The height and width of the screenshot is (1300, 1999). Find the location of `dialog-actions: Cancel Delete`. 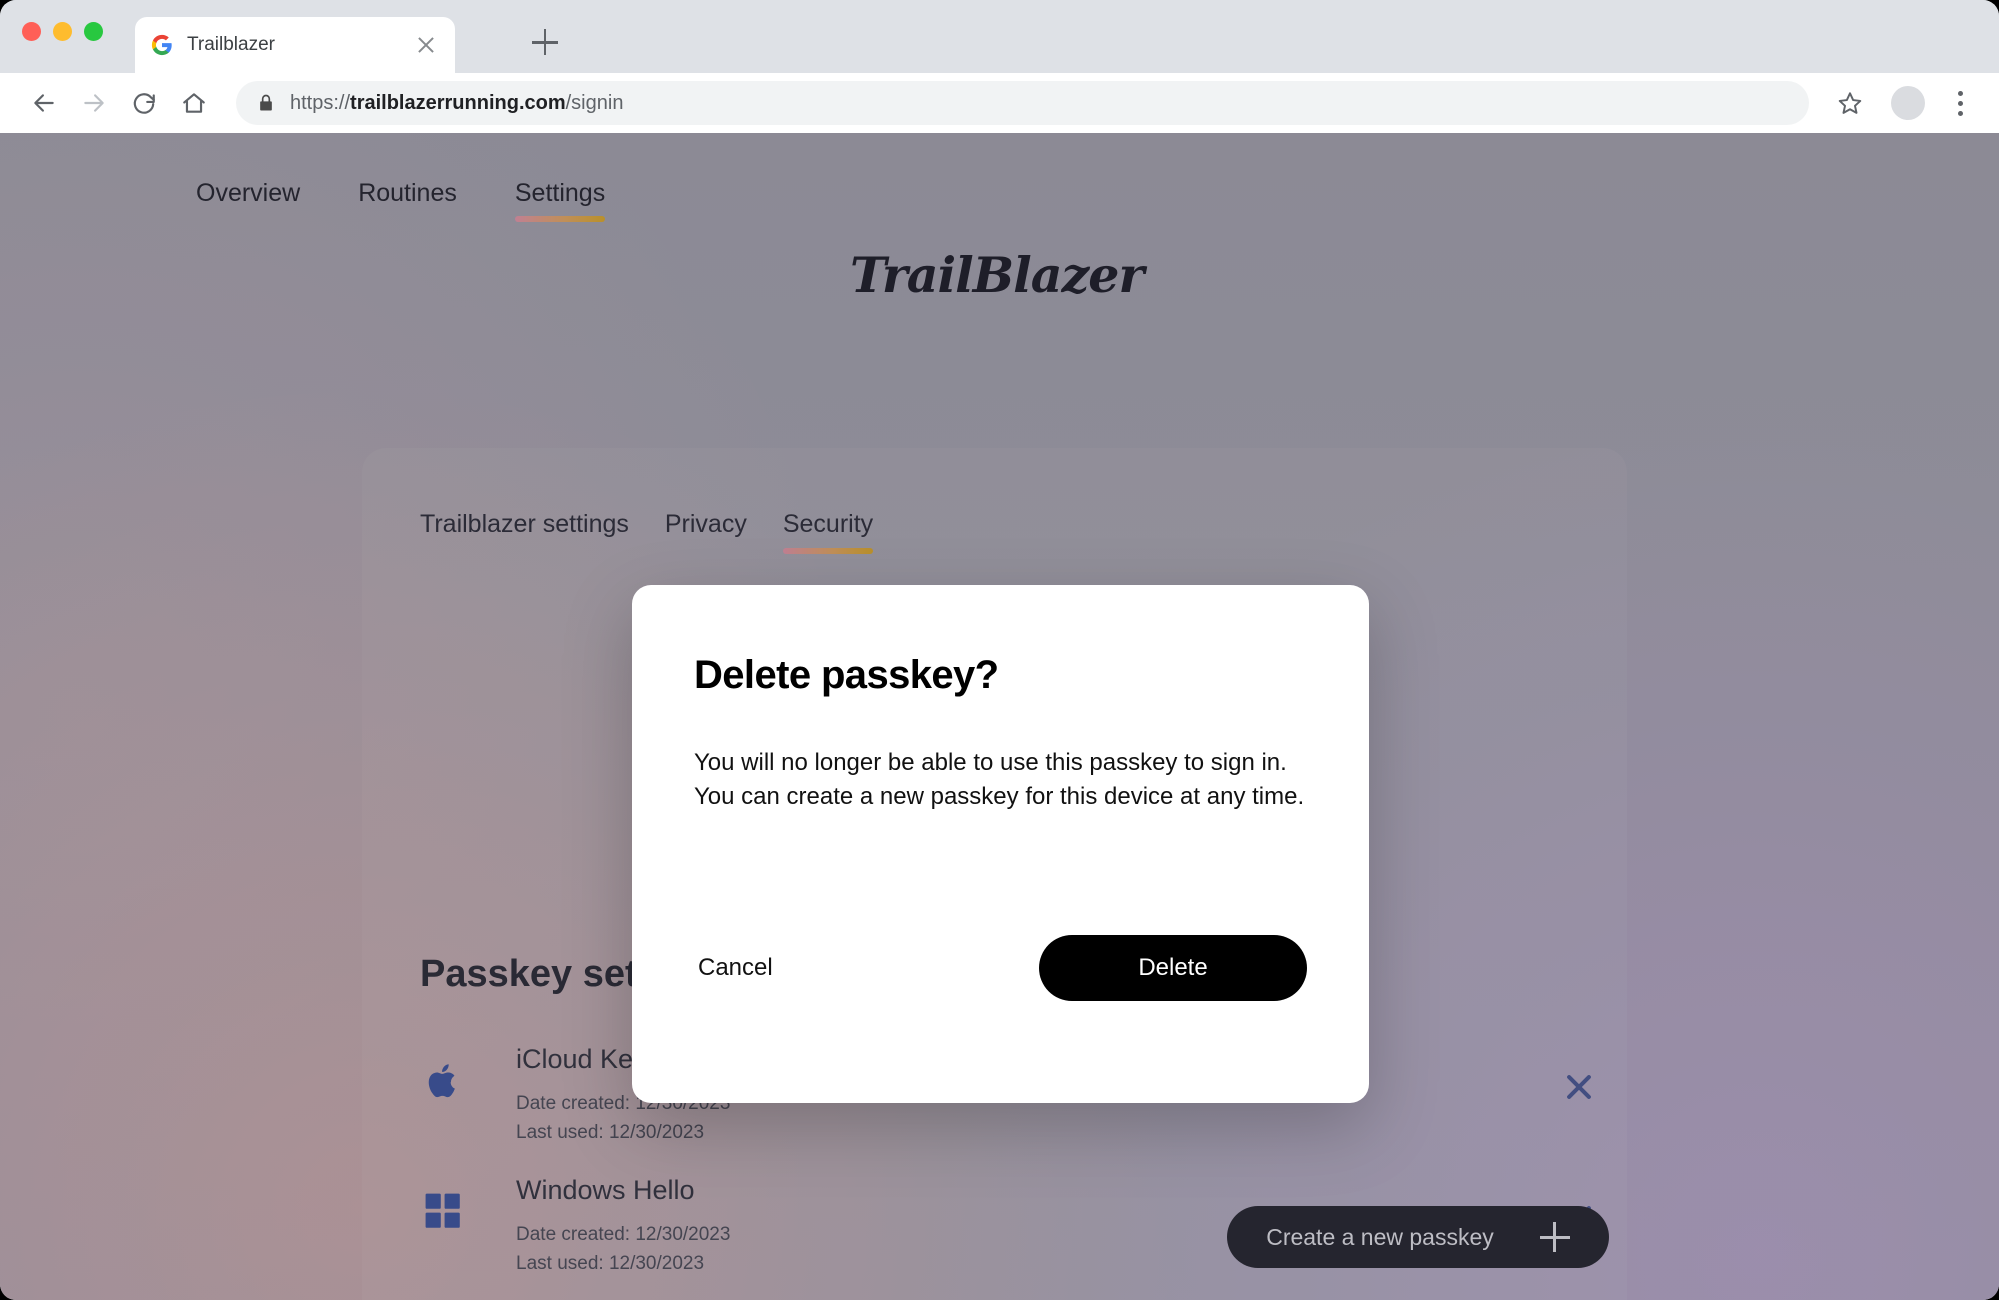

dialog-actions: Cancel Delete is located at coordinates (1000, 968).